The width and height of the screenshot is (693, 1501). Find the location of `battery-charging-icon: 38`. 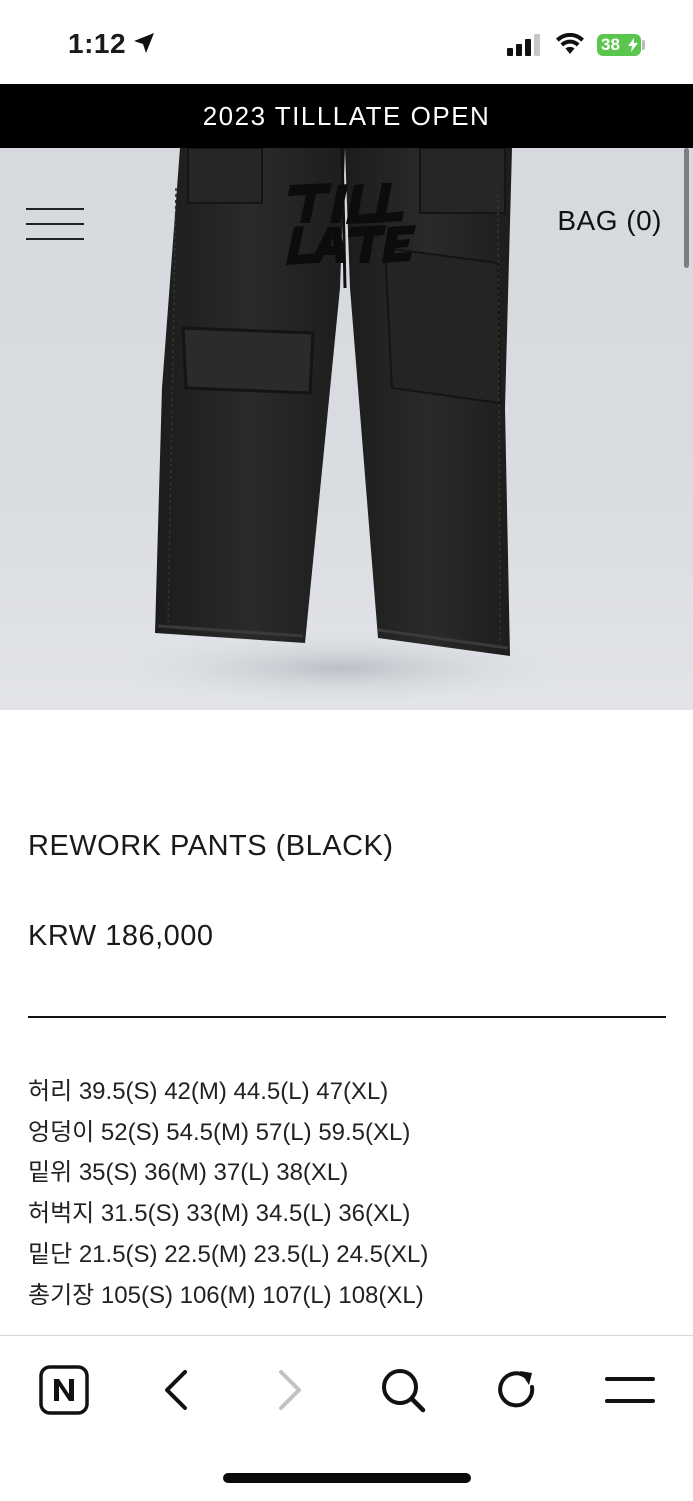

battery-charging-icon: 38 is located at coordinates (619, 45).